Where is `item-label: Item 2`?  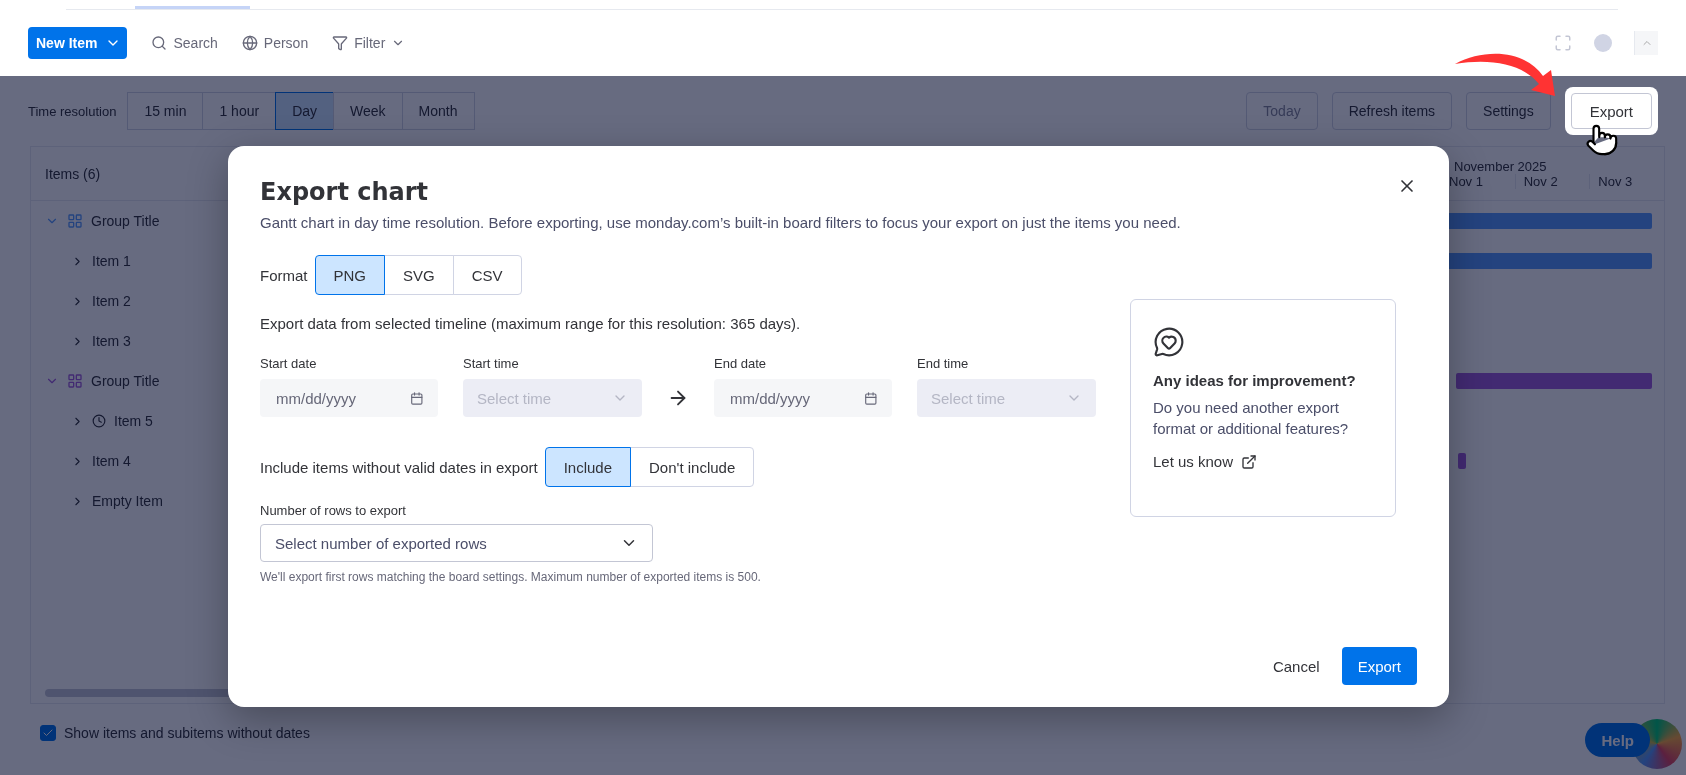 item-label: Item 2 is located at coordinates (111, 301).